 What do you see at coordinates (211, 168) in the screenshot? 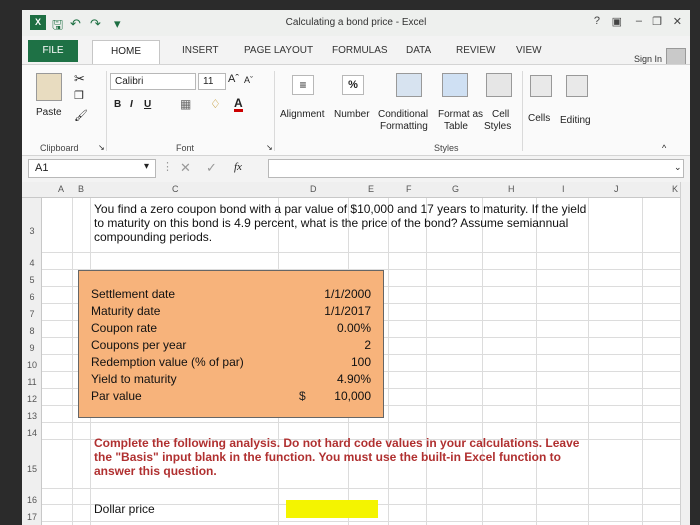
I see `enter-icon: ✓` at bounding box center [211, 168].